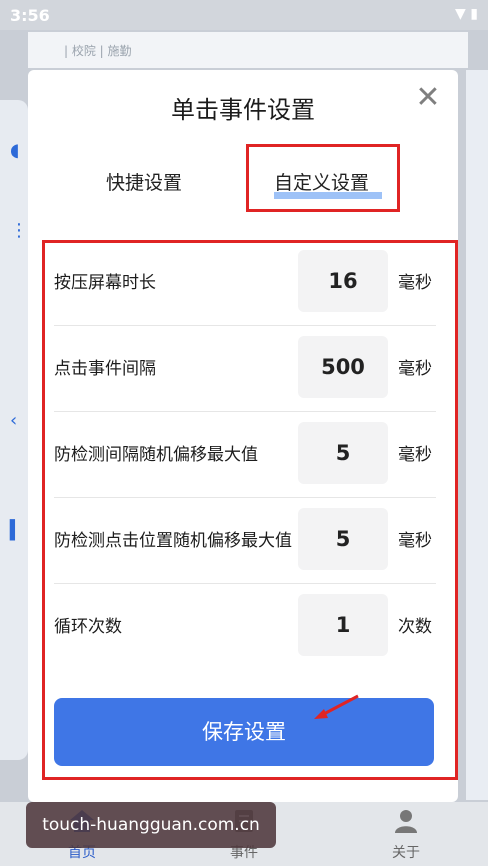  What do you see at coordinates (98, 51) in the screenshot?
I see `background-snippet: | 校院 | 施勤` at bounding box center [98, 51].